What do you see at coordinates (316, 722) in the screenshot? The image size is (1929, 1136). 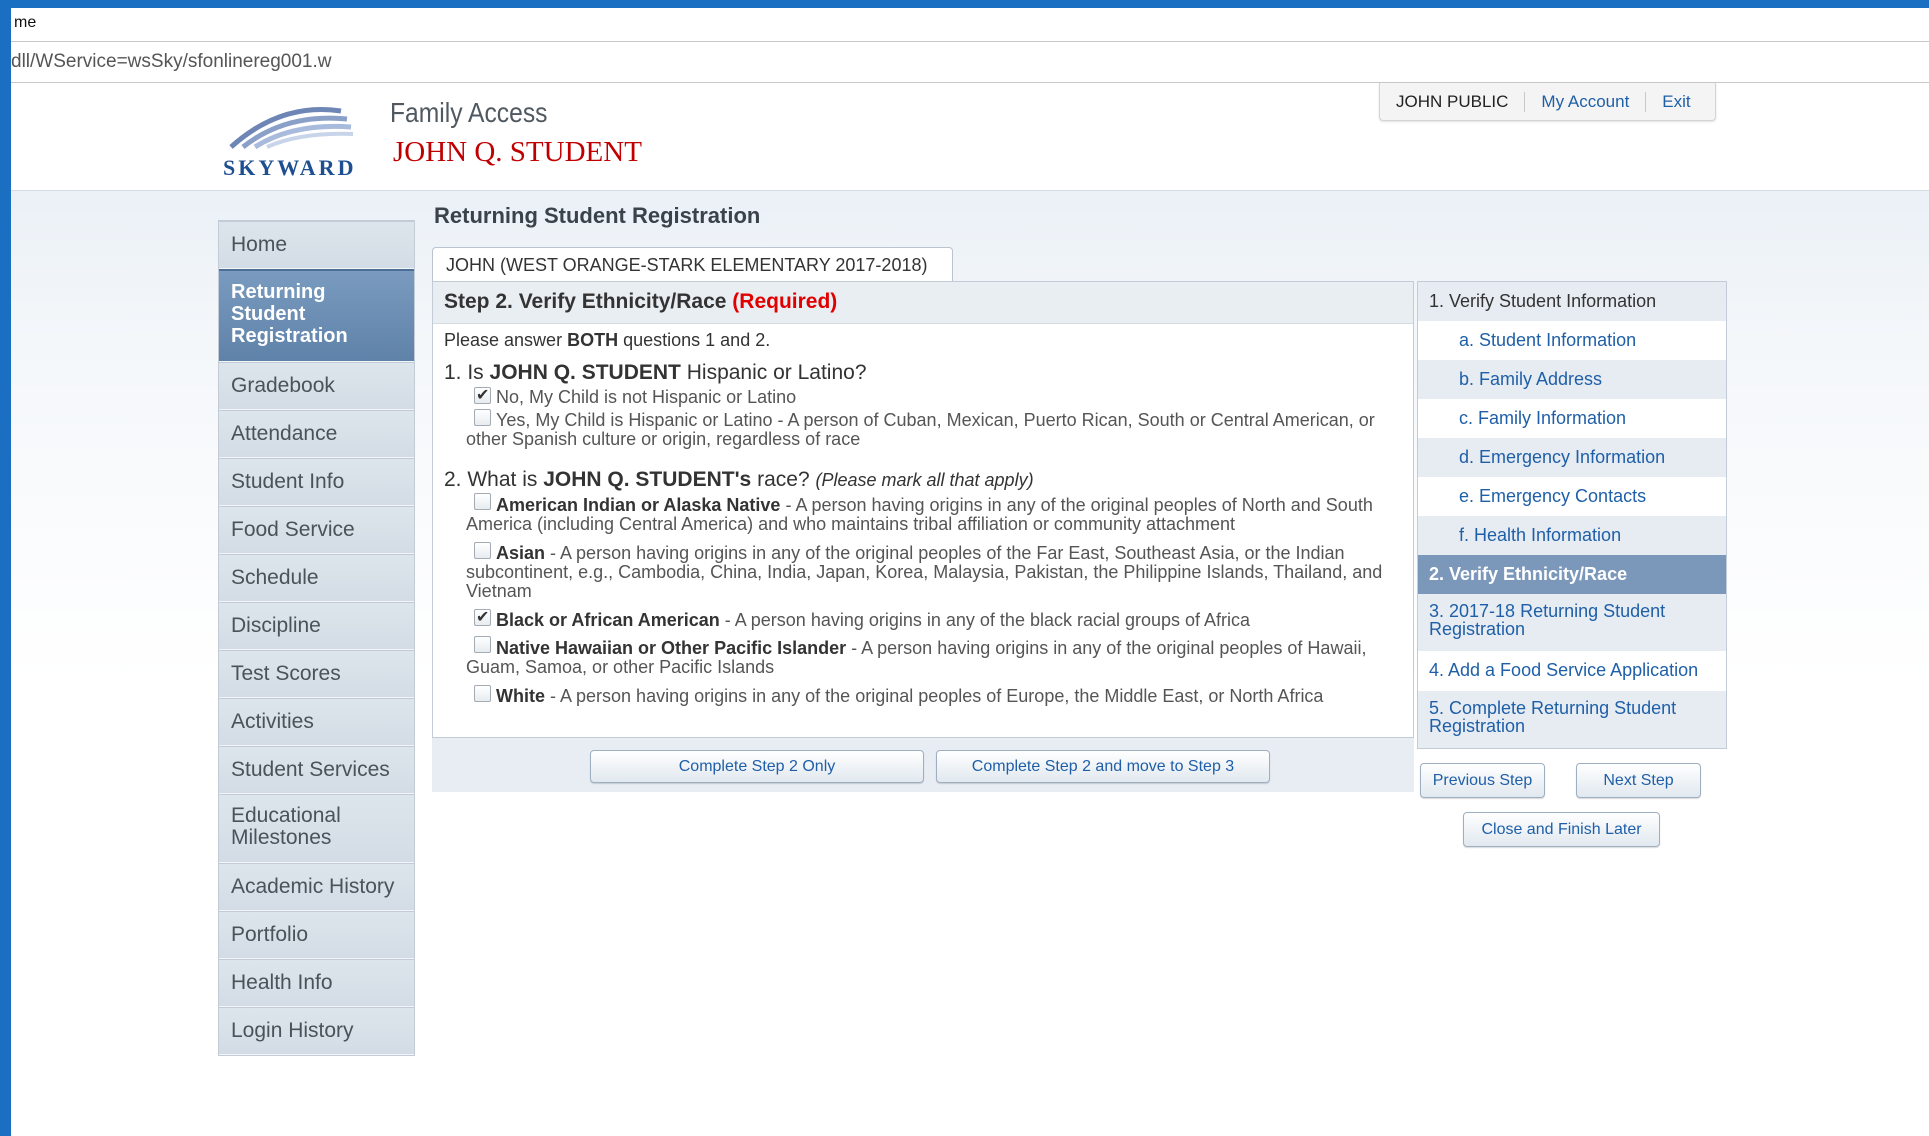 I see `nav-activities: Activities` at bounding box center [316, 722].